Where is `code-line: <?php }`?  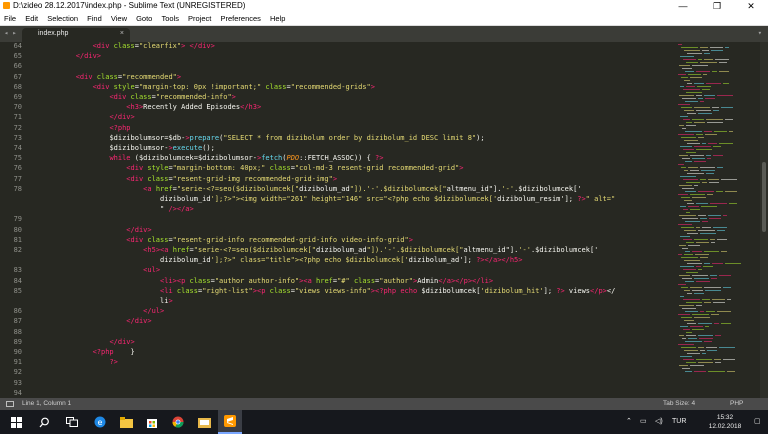
code-line: <?php } is located at coordinates (88, 352).